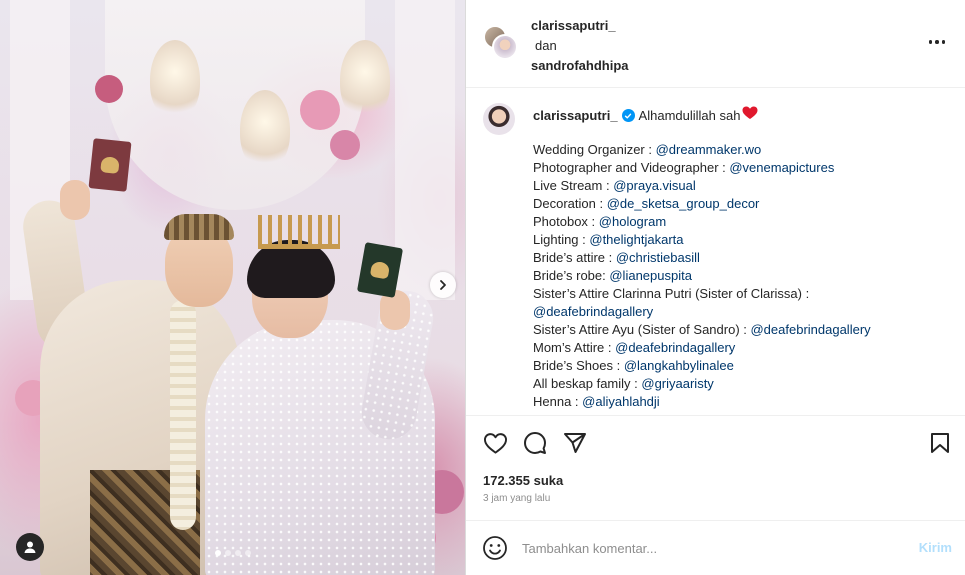 This screenshot has width=965, height=575. What do you see at coordinates (587, 383) in the screenshot?
I see `caption-line-label: All beskap family :` at bounding box center [587, 383].